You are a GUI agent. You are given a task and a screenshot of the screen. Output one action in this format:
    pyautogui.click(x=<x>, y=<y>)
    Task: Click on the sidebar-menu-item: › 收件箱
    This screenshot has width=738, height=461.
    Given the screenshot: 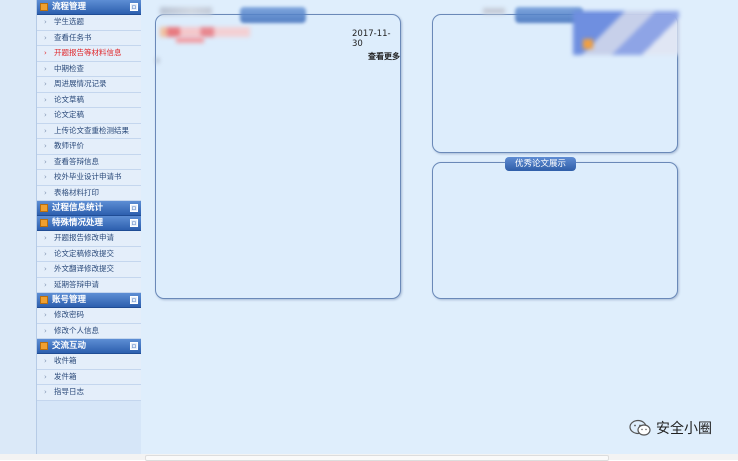 What is the action you would take?
    pyautogui.click(x=89, y=362)
    